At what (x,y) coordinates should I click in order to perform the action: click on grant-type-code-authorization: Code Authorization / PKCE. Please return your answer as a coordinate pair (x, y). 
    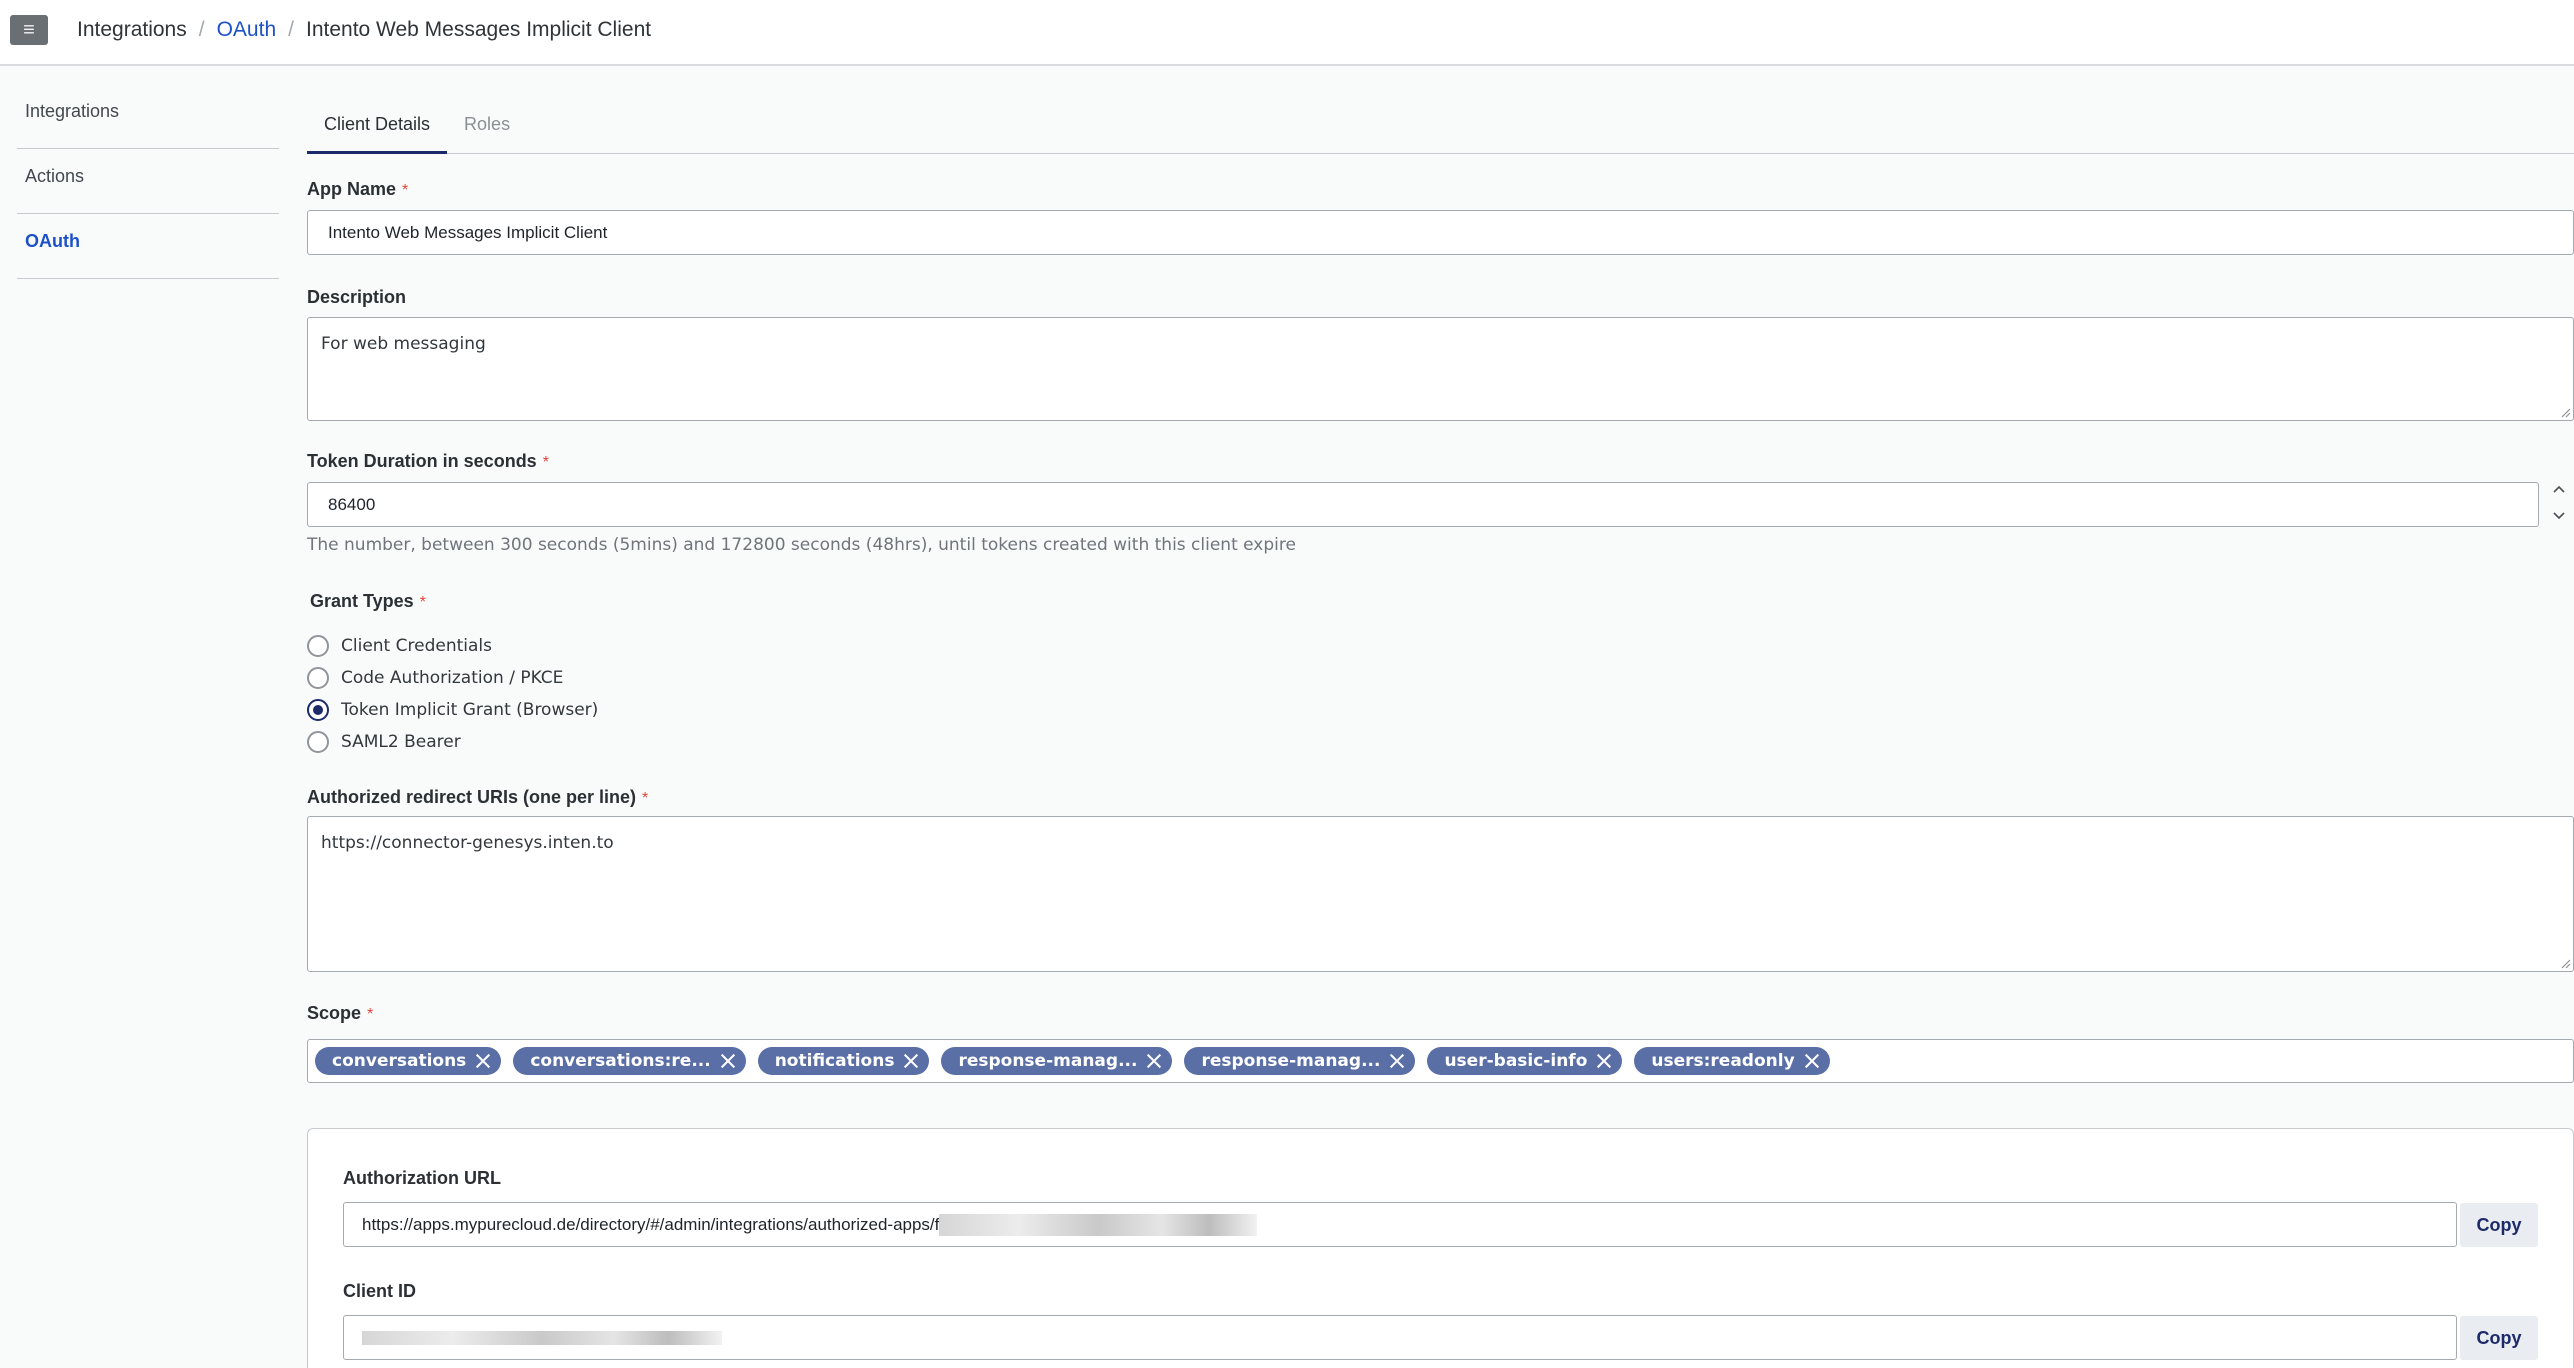
    Looking at the image, I should click on (435, 678).